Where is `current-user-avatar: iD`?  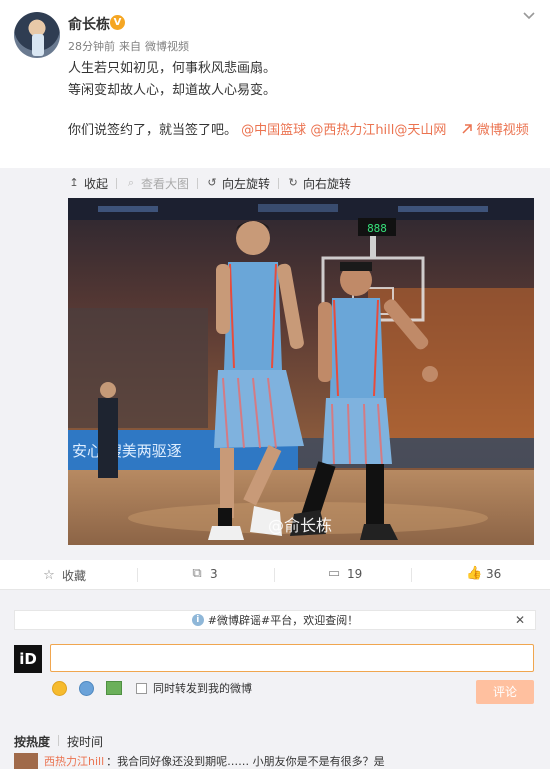 current-user-avatar: iD is located at coordinates (28, 659).